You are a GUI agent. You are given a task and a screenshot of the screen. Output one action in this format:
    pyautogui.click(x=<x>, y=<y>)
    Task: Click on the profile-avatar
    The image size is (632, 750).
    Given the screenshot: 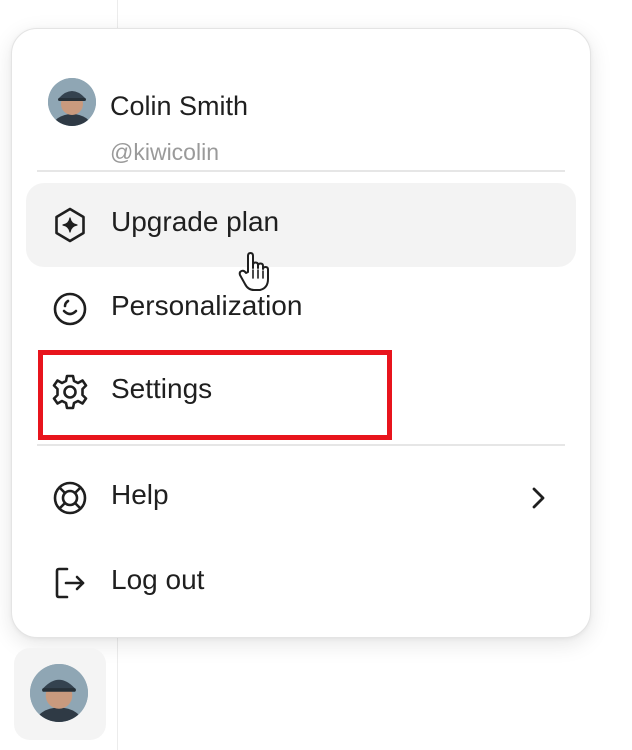 What is the action you would take?
    pyautogui.click(x=72, y=102)
    